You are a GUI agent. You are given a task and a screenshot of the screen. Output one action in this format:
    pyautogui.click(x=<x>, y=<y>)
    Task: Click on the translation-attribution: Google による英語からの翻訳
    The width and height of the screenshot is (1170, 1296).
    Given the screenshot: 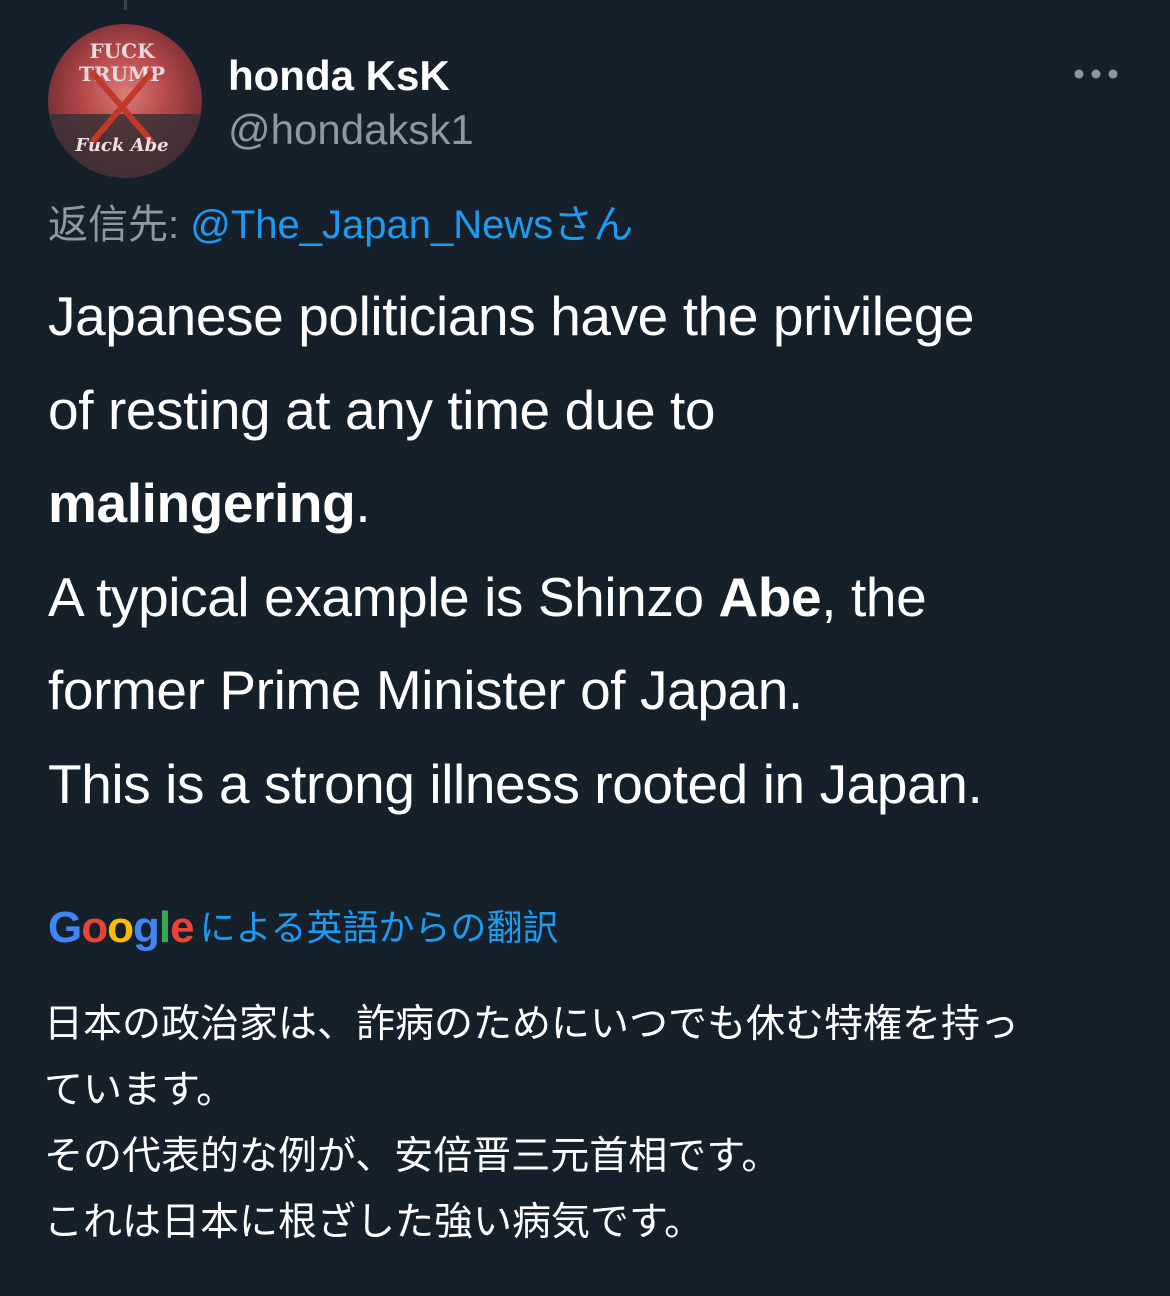 What is the action you would take?
    pyautogui.click(x=303, y=928)
    